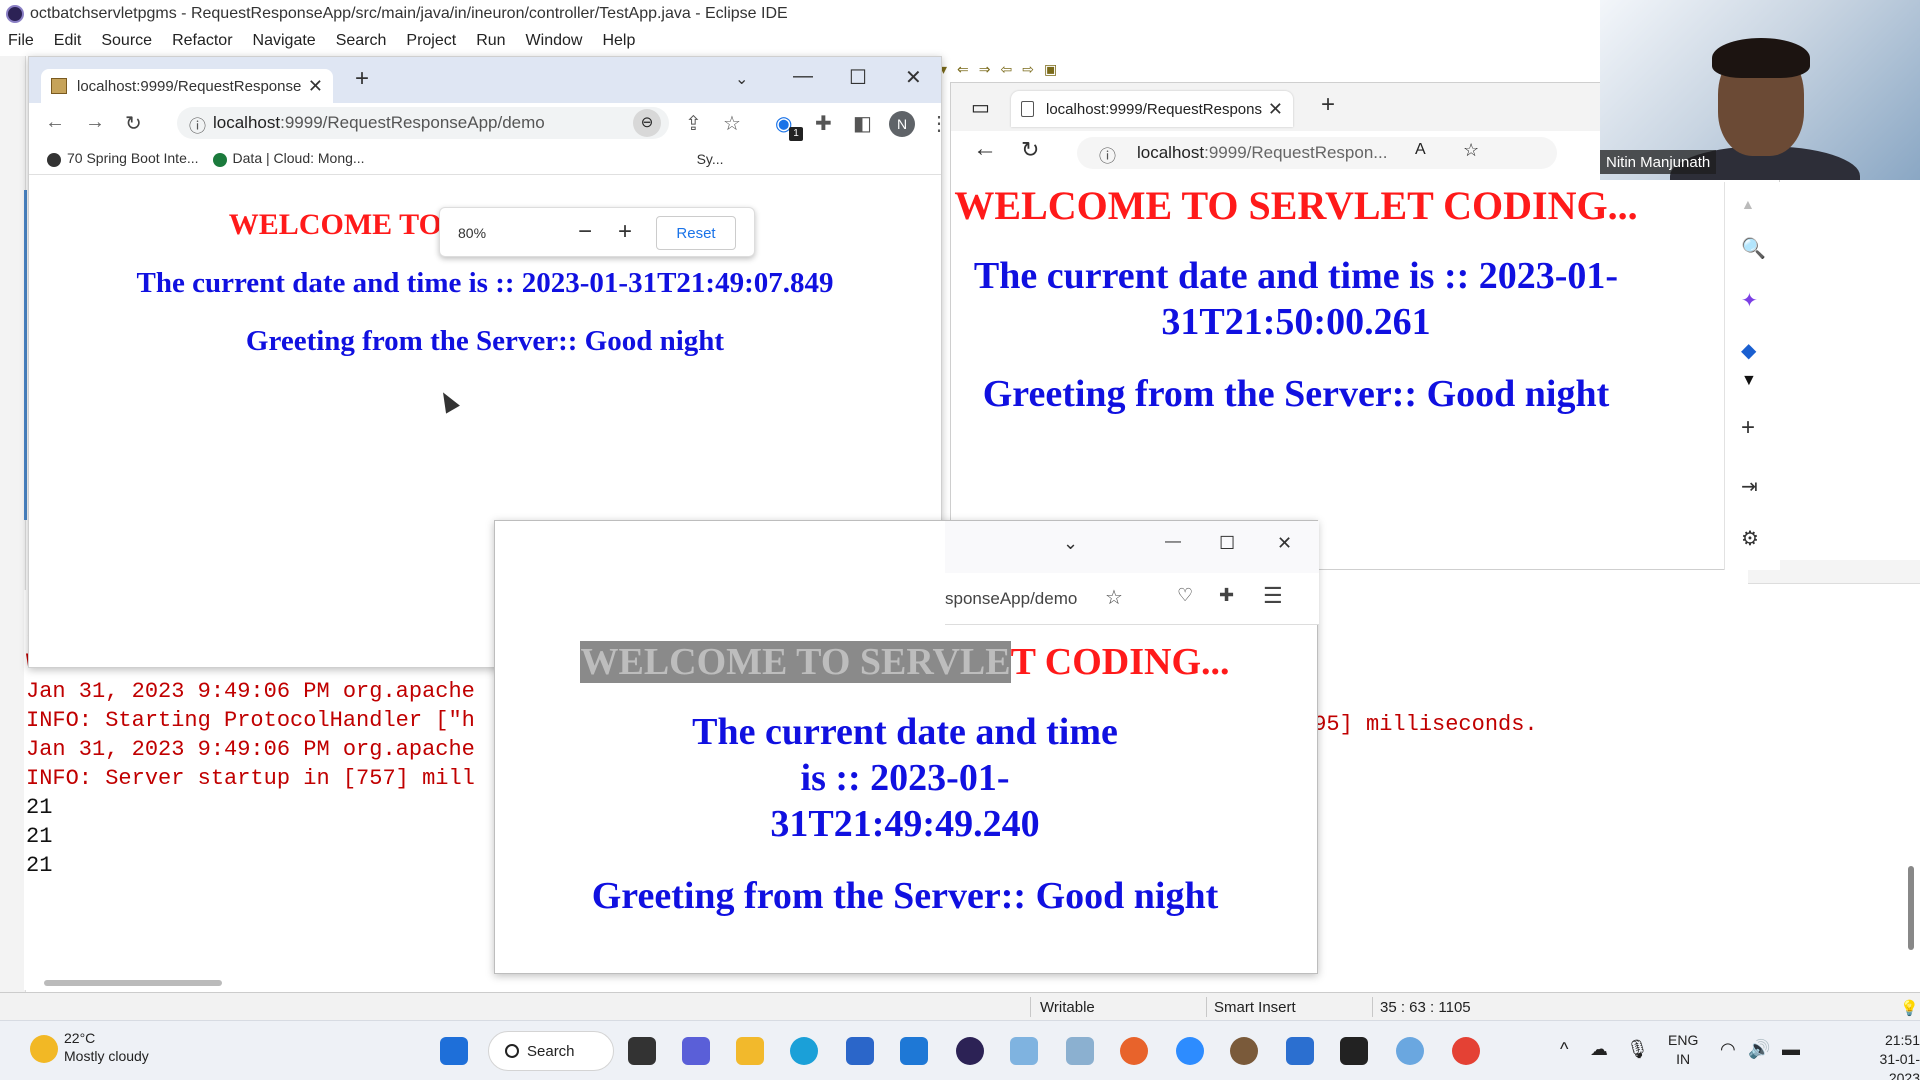 The width and height of the screenshot is (1920, 1080). What do you see at coordinates (1749, 300) in the screenshot?
I see `copilot-icon: ✦` at bounding box center [1749, 300].